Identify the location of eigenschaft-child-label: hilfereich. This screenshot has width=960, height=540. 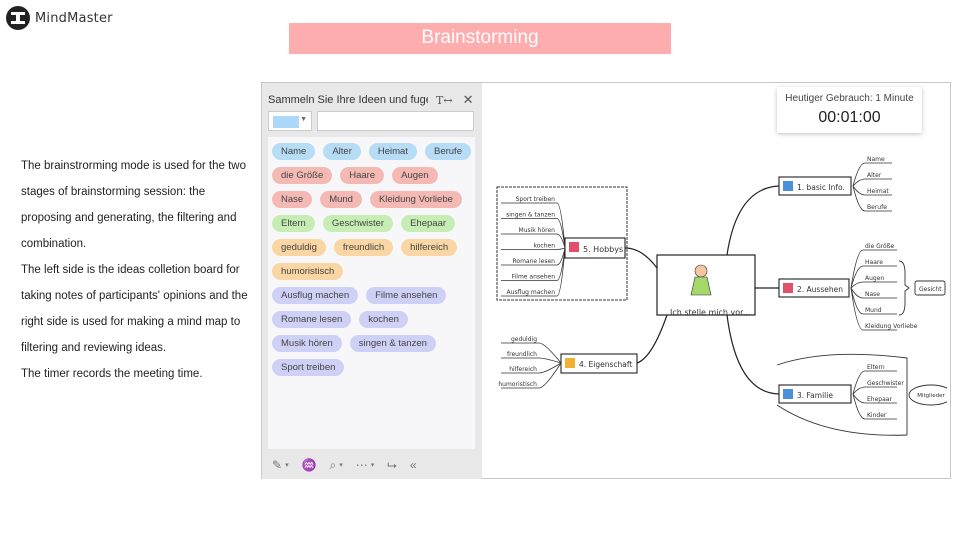
(523, 369).